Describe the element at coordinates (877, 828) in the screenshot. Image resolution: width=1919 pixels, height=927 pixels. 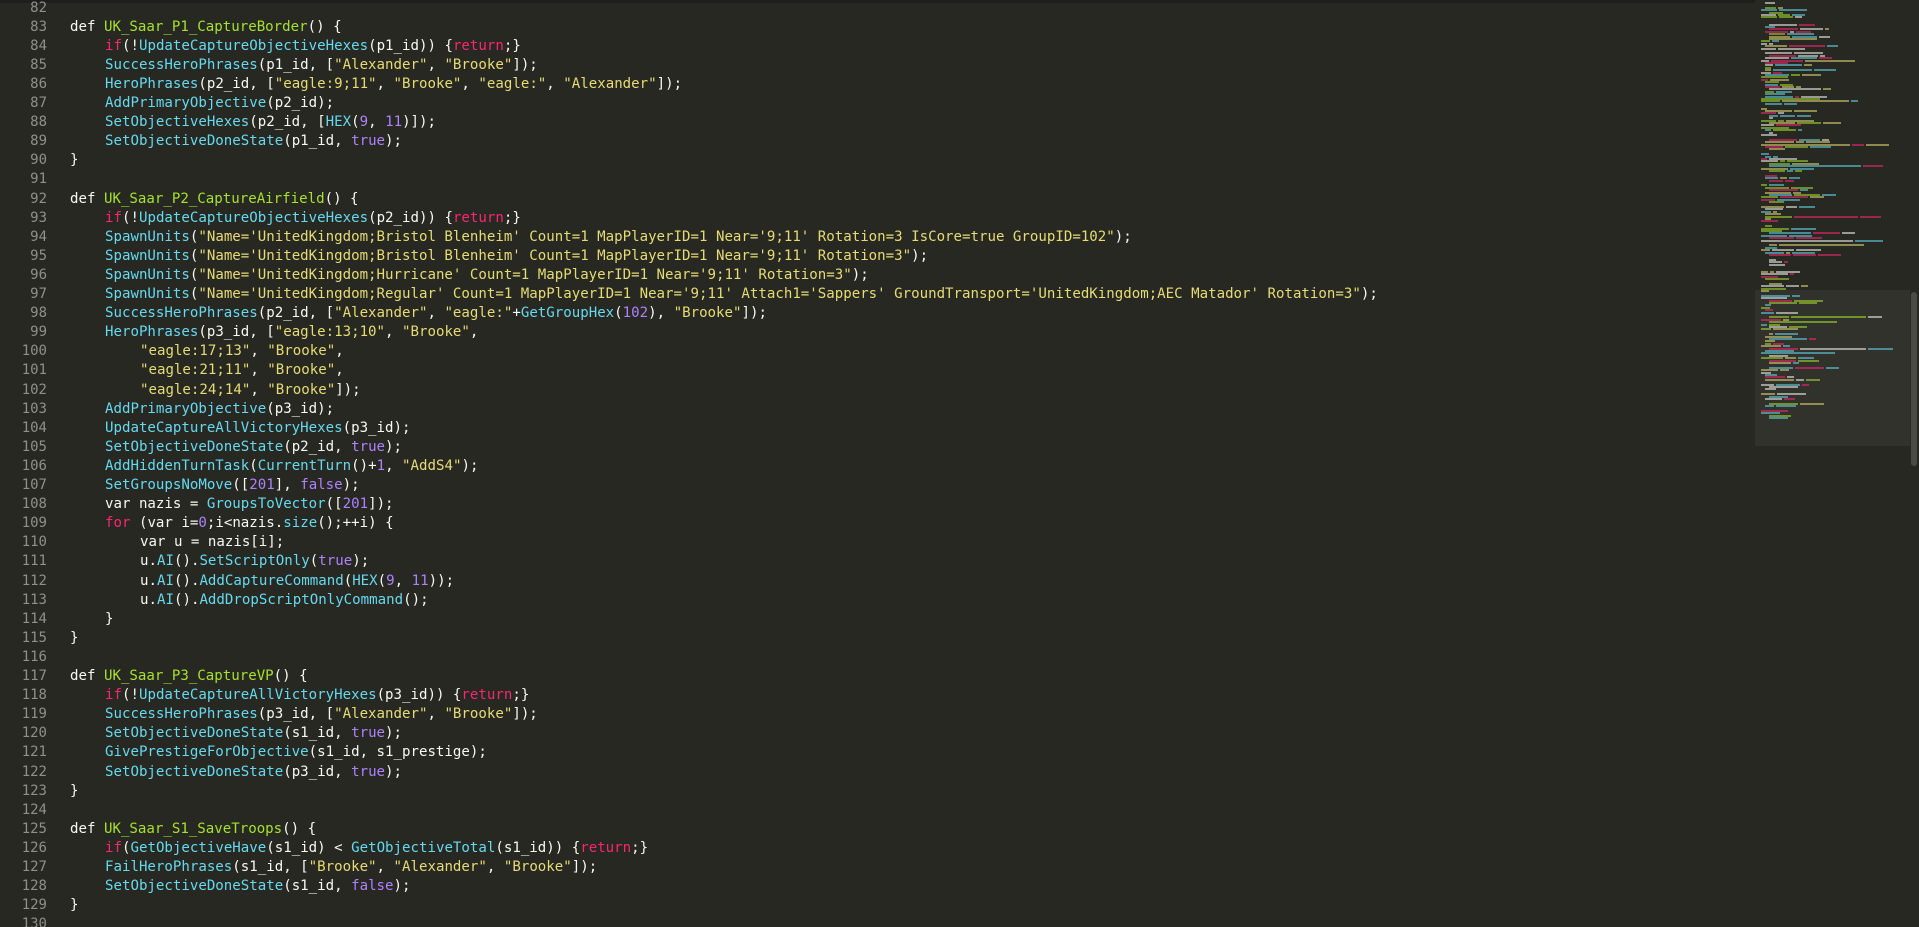
I see `code-line: 125 def UK_Saar_S1_SaveTroops() {` at that location.